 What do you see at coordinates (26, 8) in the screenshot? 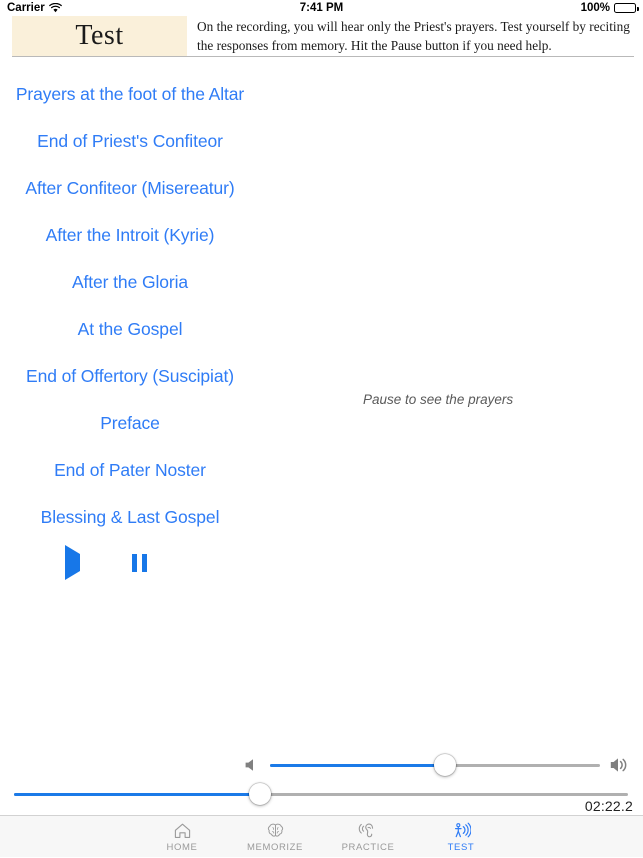
I see `carrier-label: Carrier` at bounding box center [26, 8].